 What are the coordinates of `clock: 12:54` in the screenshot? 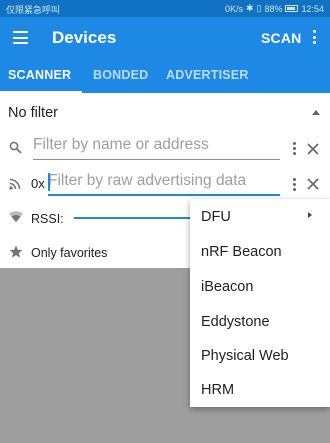 It's located at (312, 8).